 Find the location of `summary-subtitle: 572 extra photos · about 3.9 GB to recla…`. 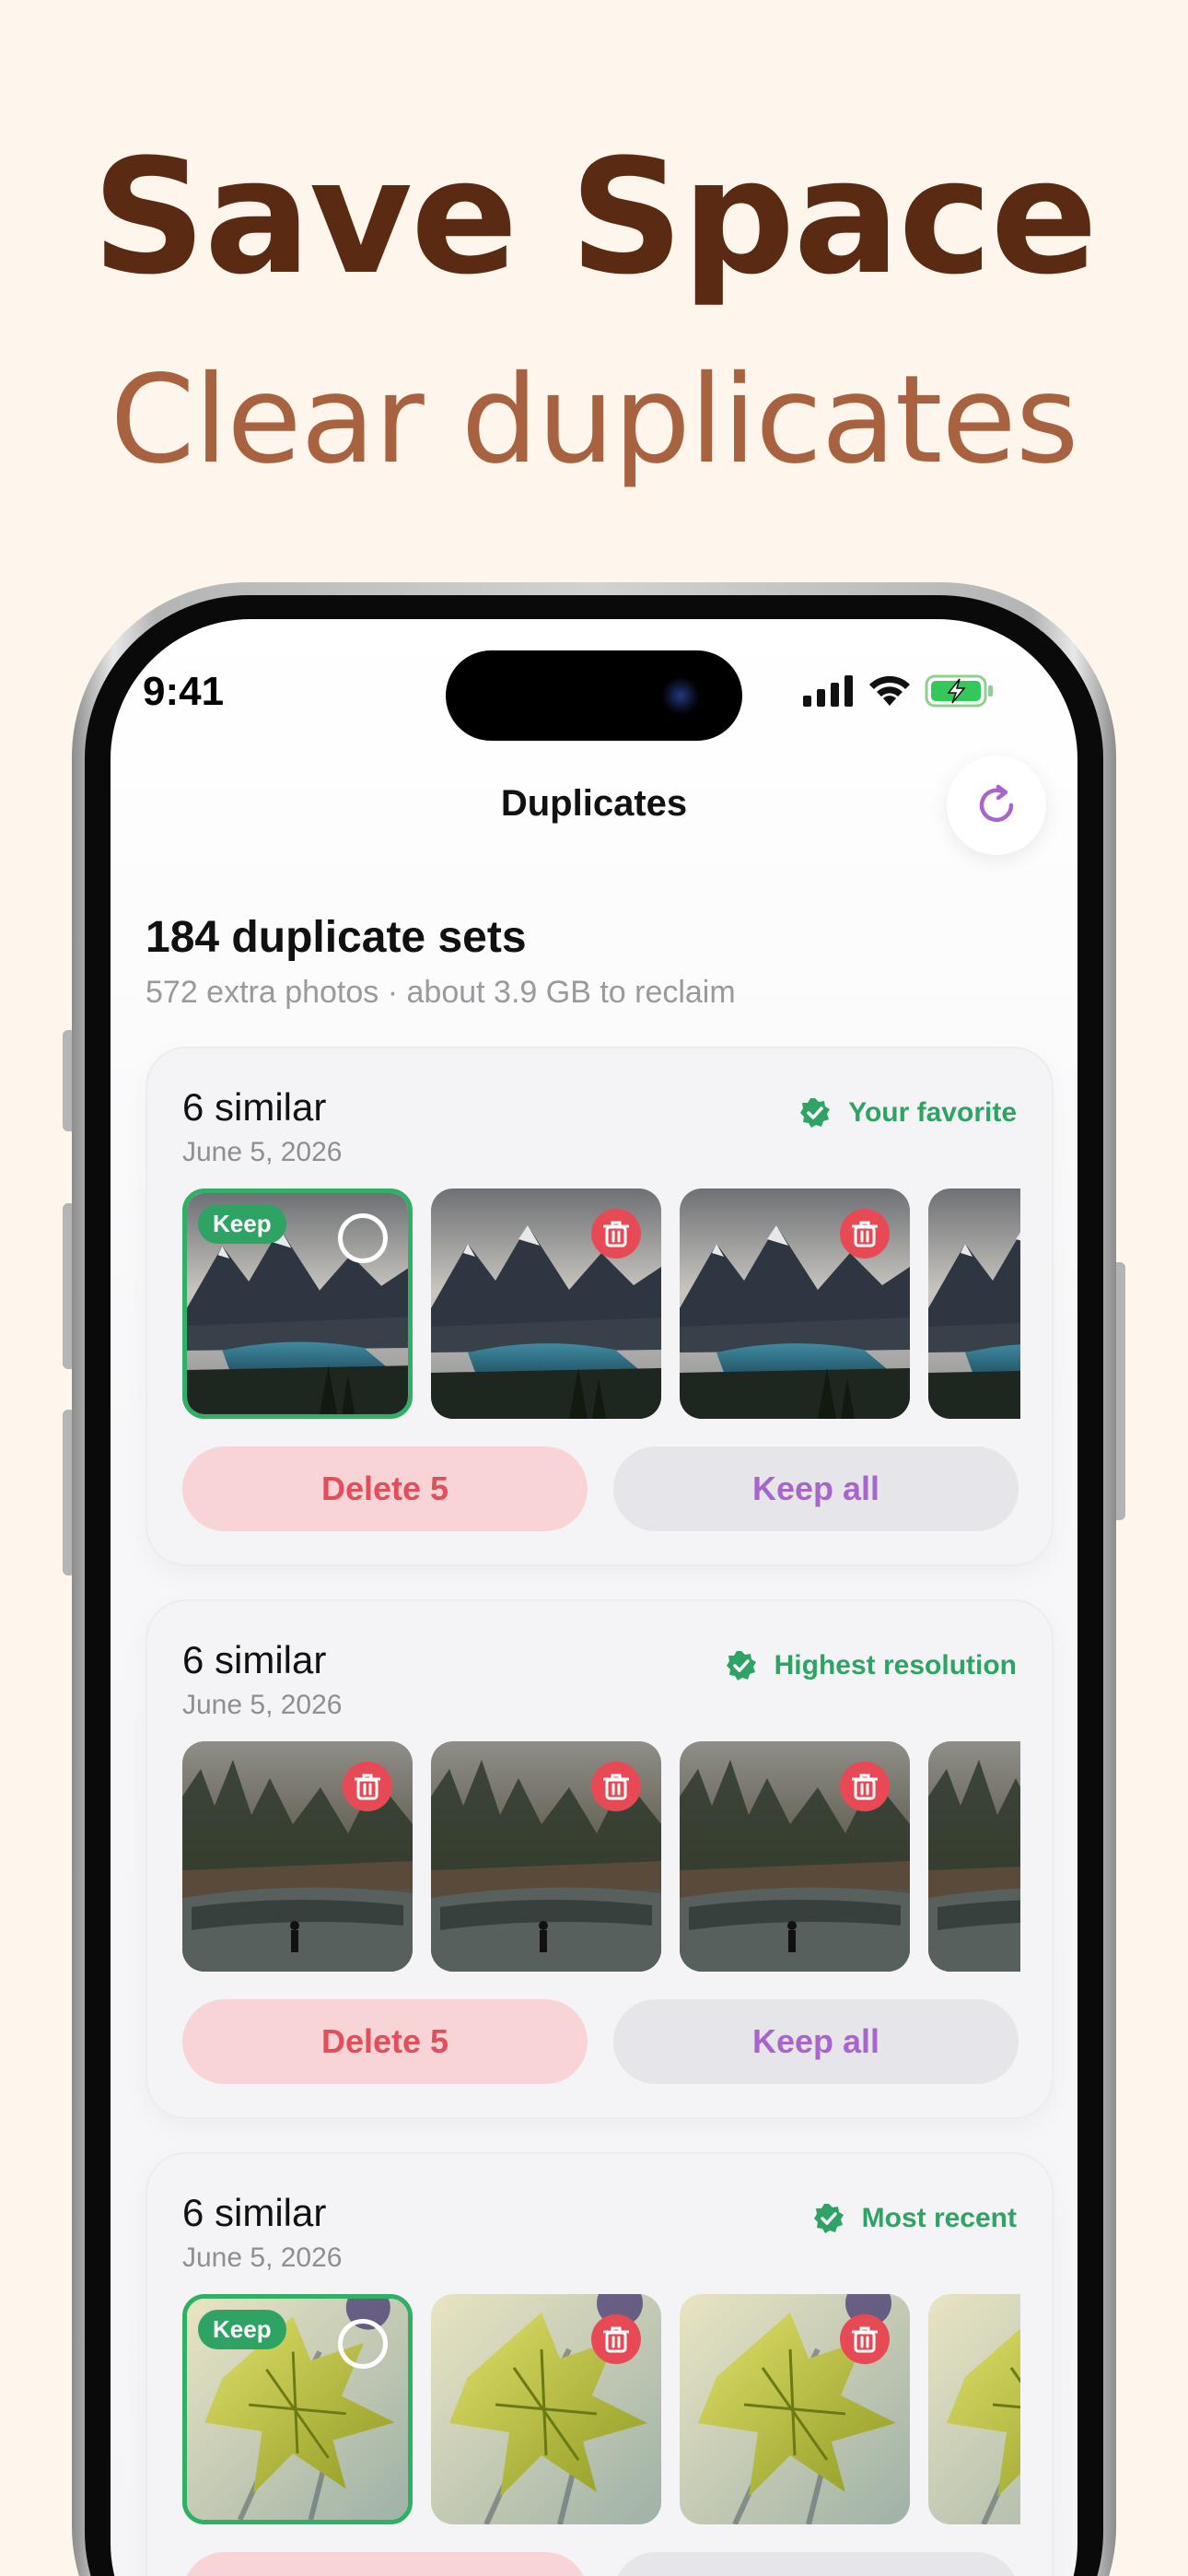

summary-subtitle: 572 extra photos · about 3.9 GB to recla… is located at coordinates (441, 993).